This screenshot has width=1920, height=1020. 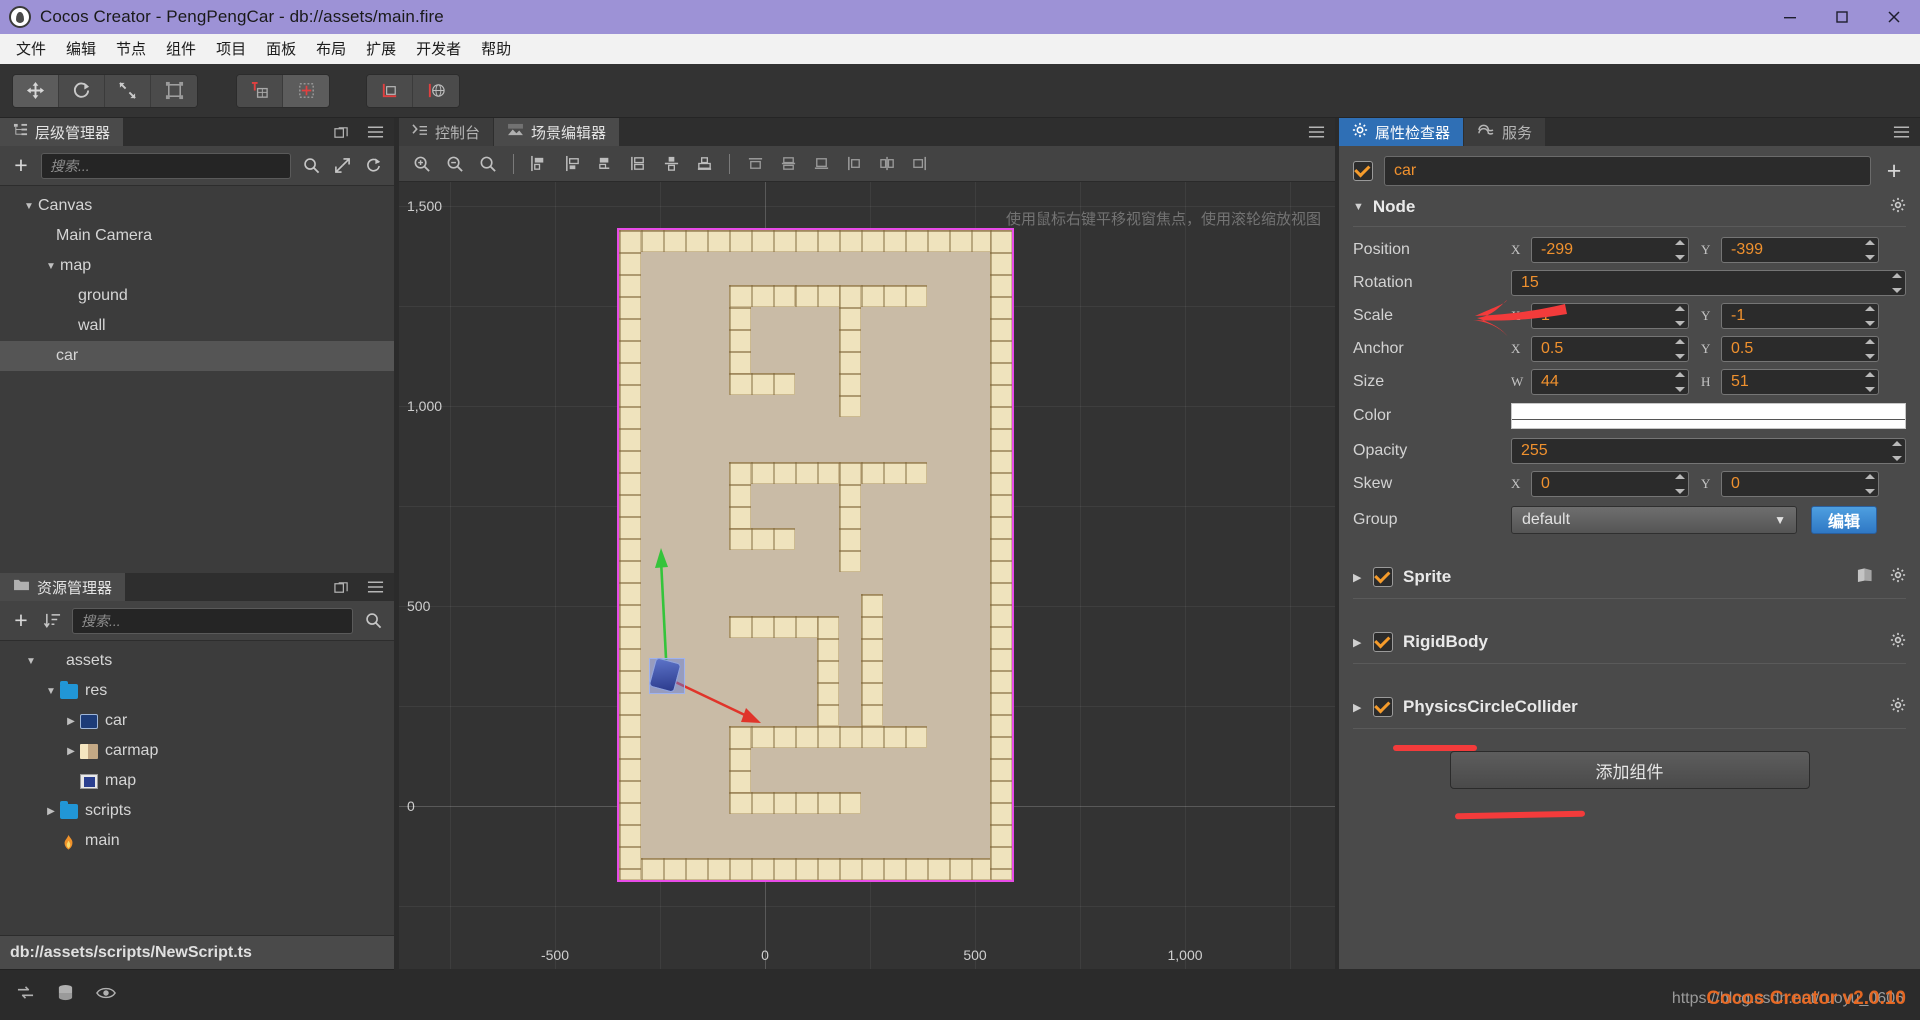 I want to click on hierarchy-node-map: ▼ map, so click(x=197, y=266).